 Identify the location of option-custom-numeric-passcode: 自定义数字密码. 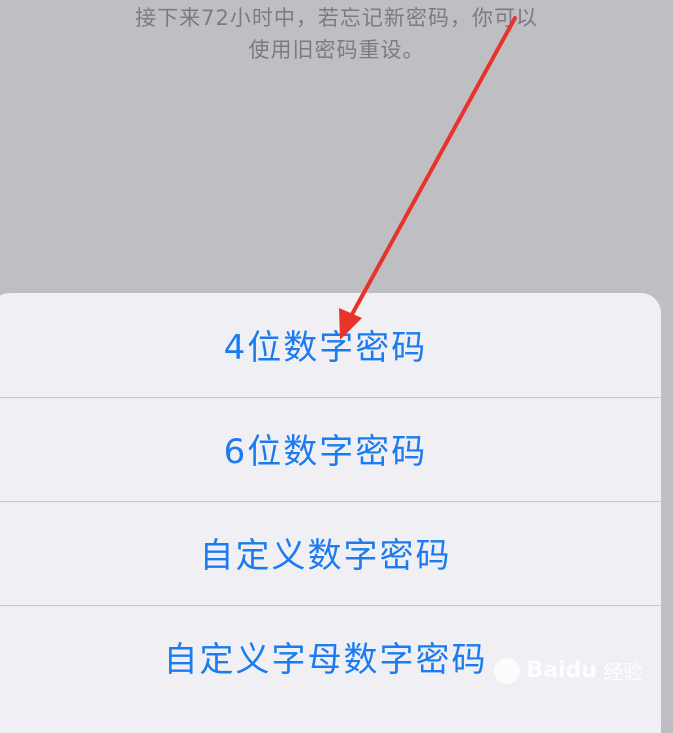
(330, 552).